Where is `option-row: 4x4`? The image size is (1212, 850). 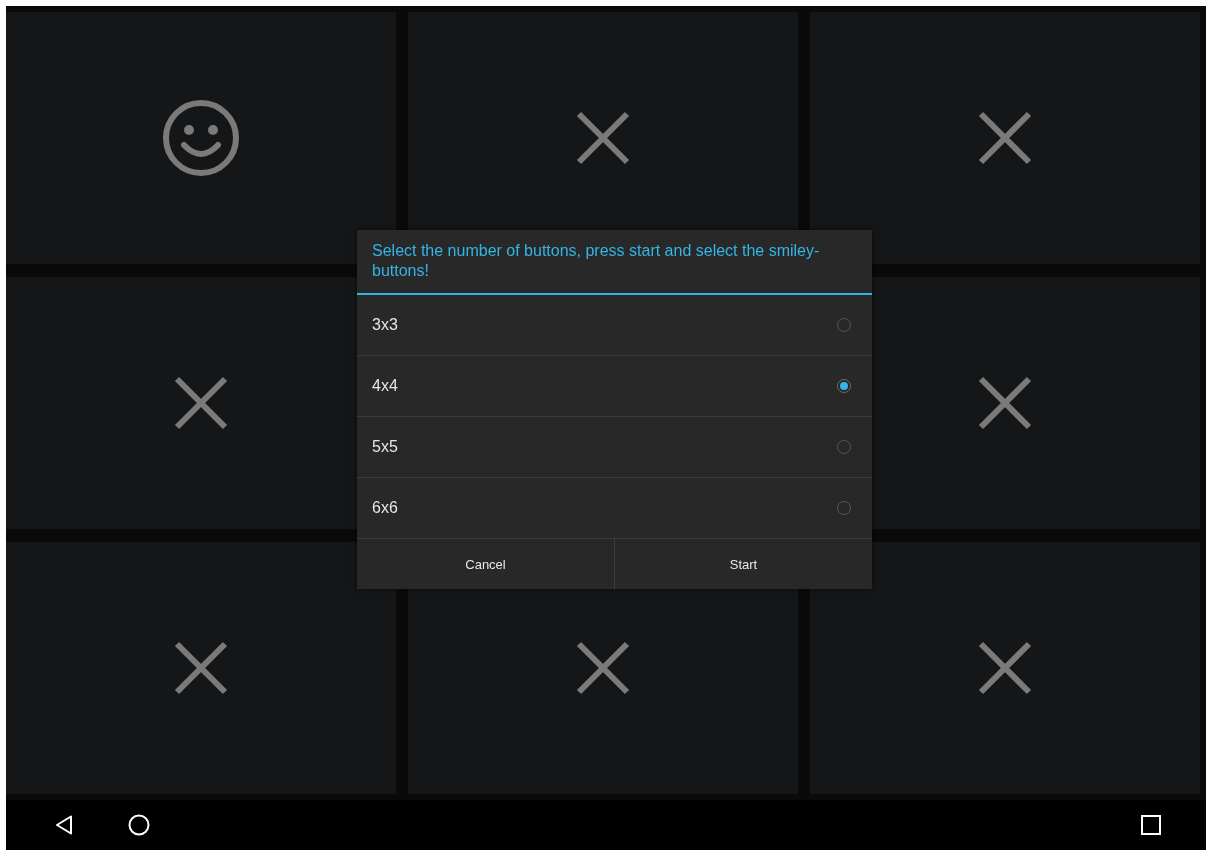
option-row: 4x4 is located at coordinates (614, 386).